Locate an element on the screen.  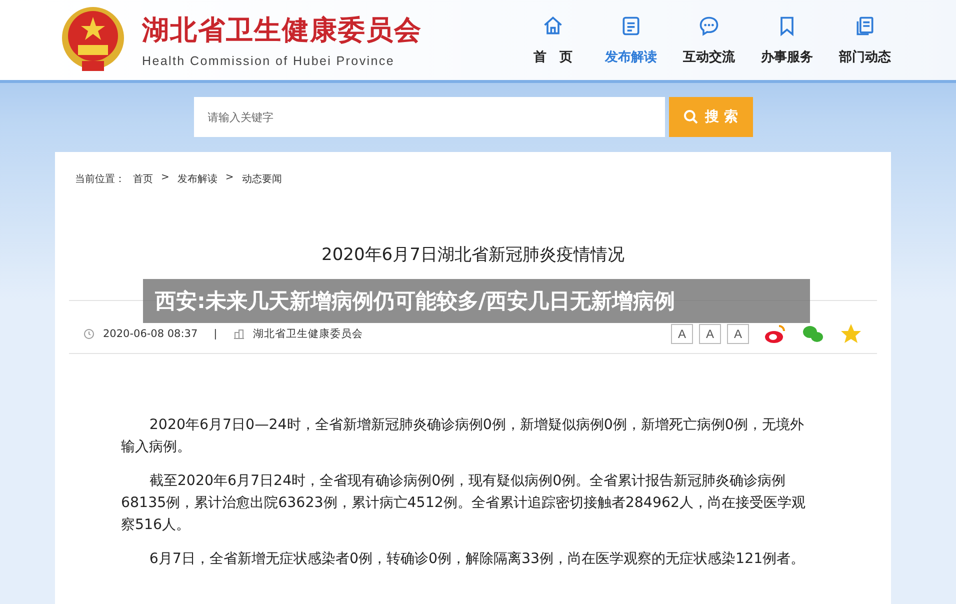
star-icon is located at coordinates (851, 334).